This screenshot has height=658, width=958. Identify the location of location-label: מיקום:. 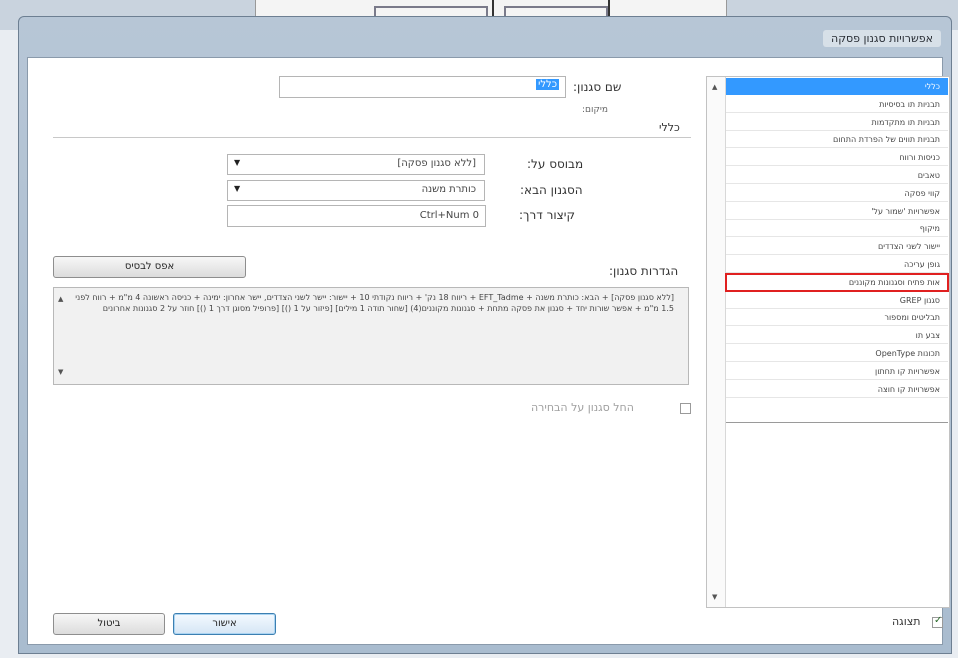
(595, 110).